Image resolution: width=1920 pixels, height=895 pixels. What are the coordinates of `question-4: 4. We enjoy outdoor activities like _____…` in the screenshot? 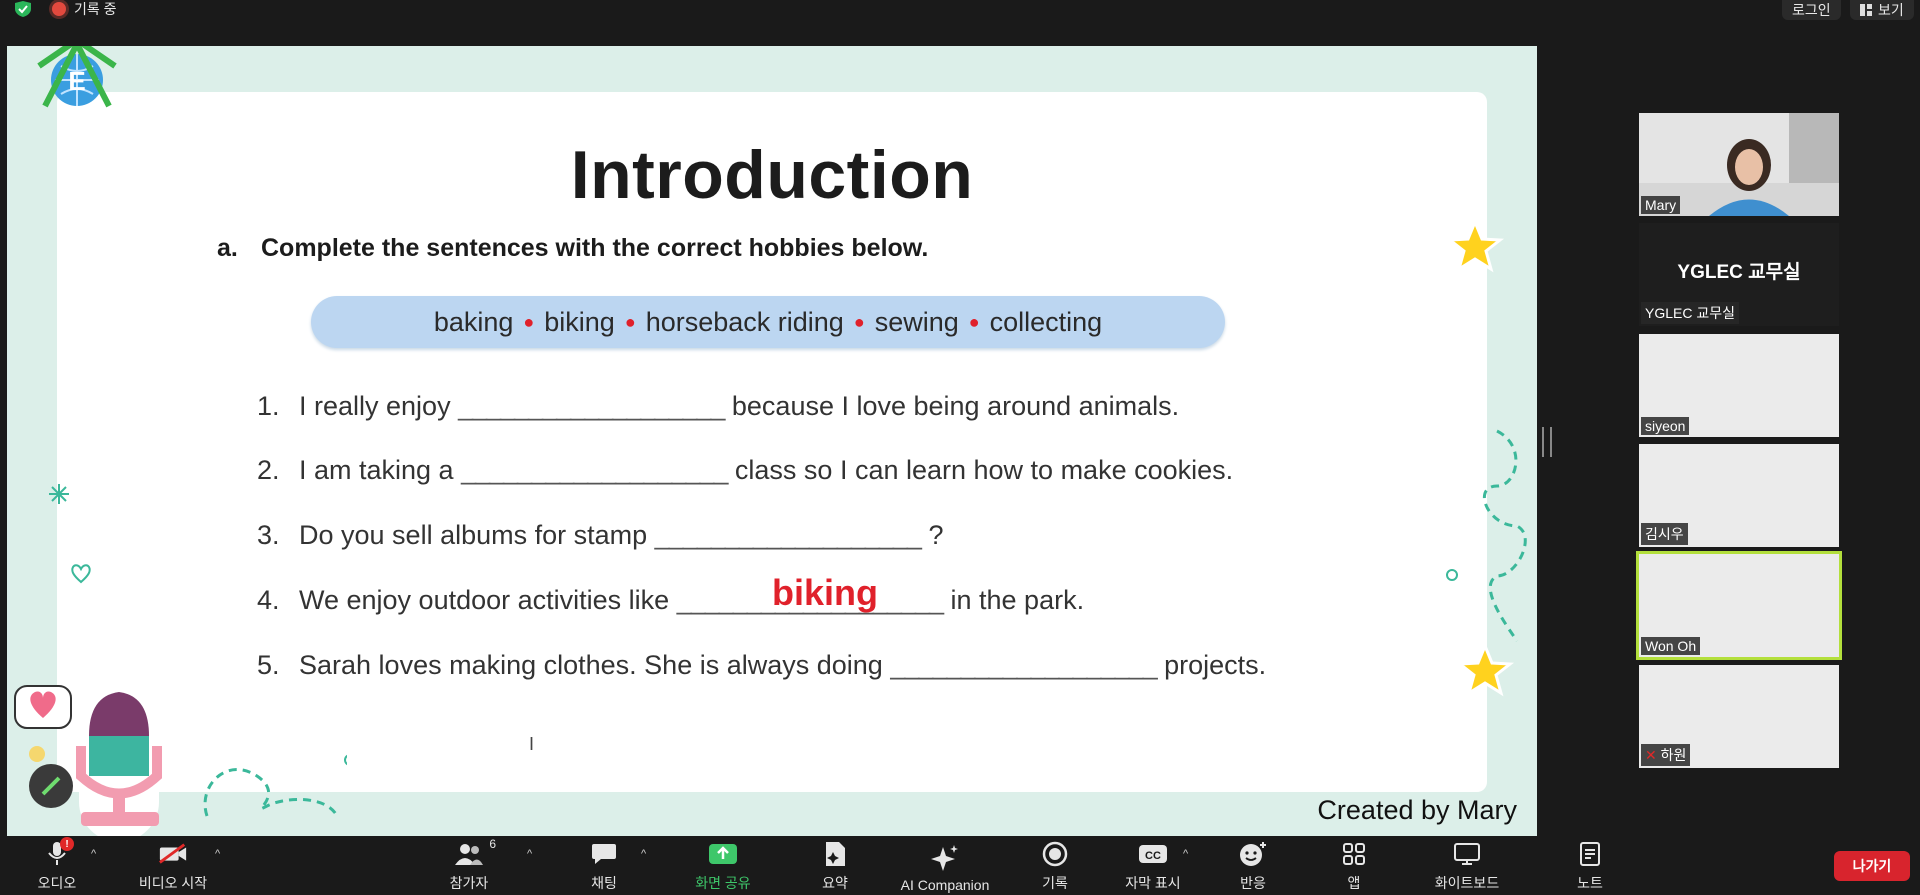 It's located at (670, 600).